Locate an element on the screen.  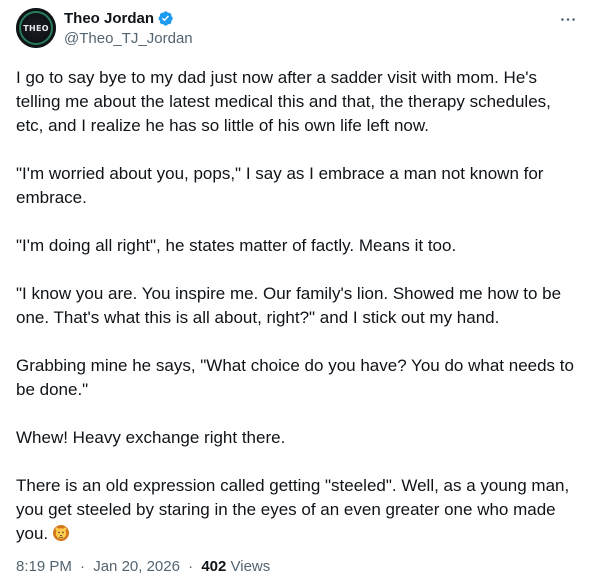
avatar: THEO is located at coordinates (36, 28).